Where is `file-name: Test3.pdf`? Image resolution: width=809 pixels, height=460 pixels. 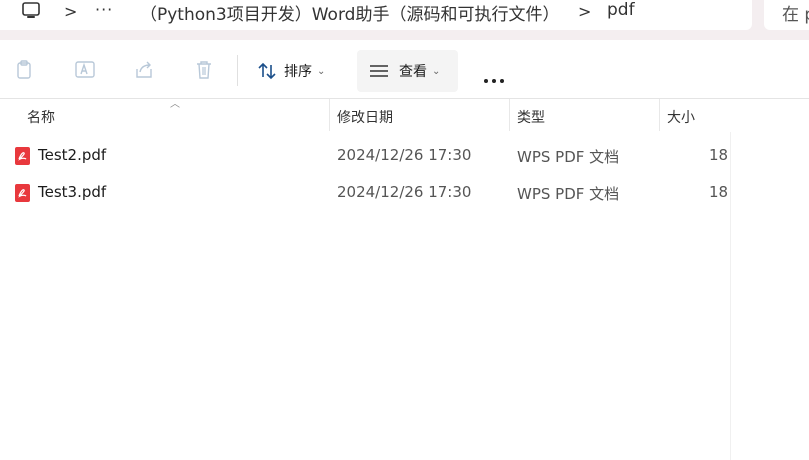 file-name: Test3.pdf is located at coordinates (72, 192).